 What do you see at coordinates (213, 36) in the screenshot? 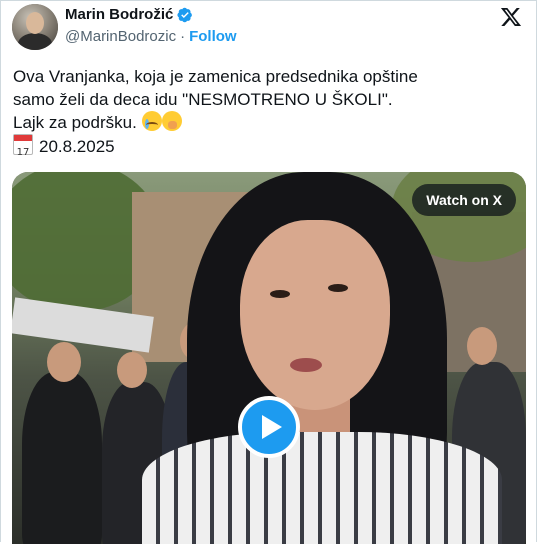
I see `follow-button: Follow` at bounding box center [213, 36].